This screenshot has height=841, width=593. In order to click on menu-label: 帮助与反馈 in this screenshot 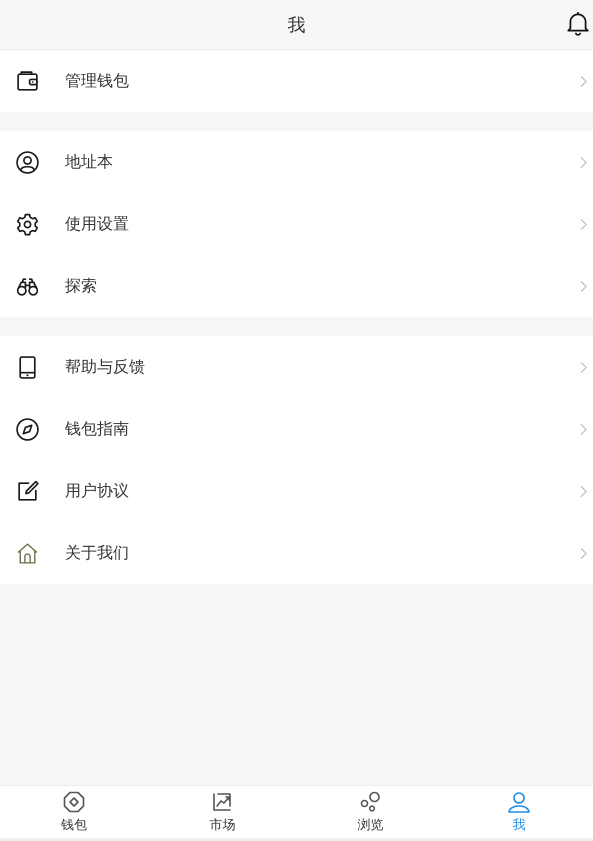, I will do `click(105, 367)`.